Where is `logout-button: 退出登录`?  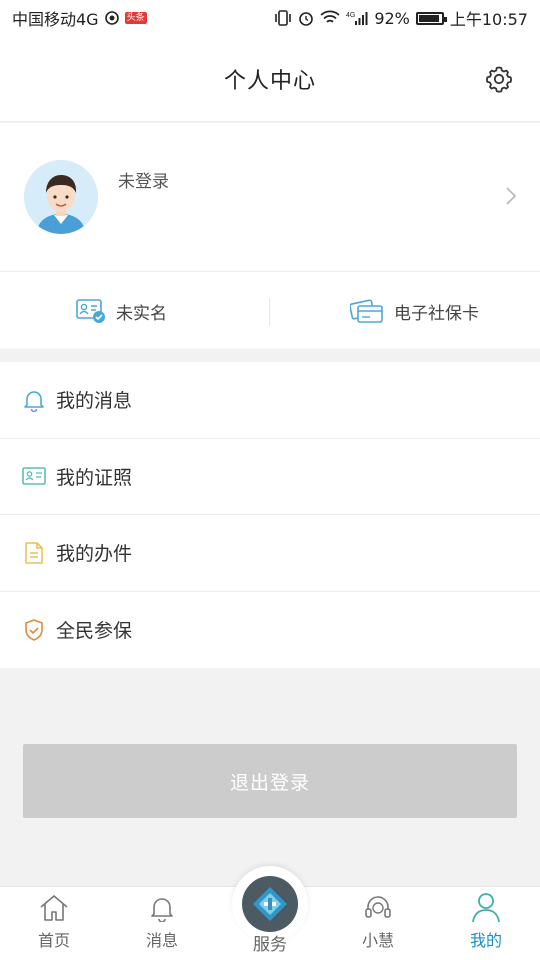 logout-button: 退出登录 is located at coordinates (270, 781).